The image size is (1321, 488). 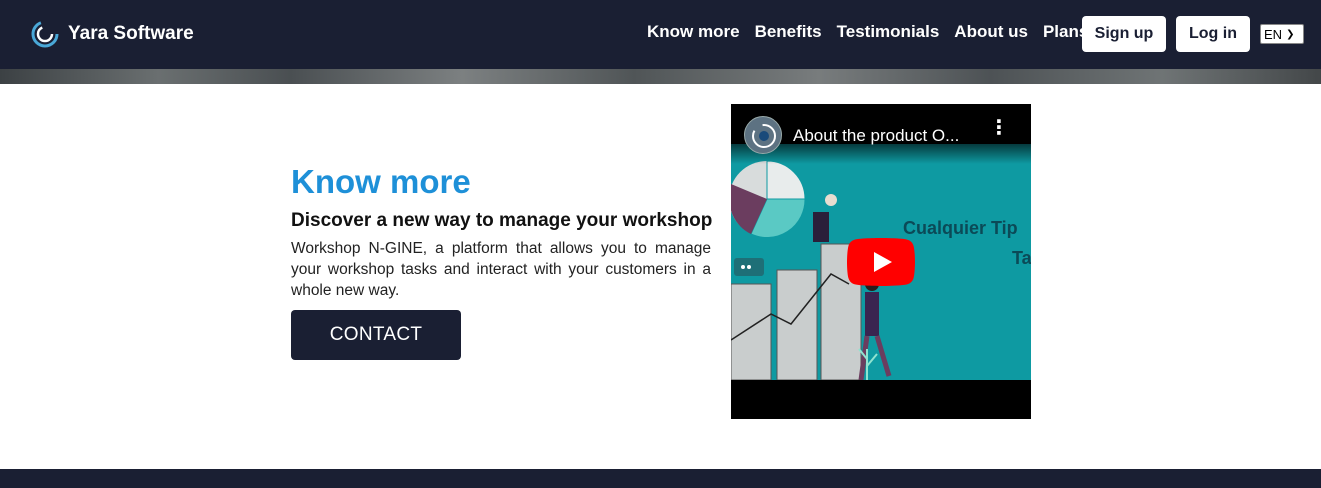 I want to click on yara-logo-icon, so click(x=45, y=34).